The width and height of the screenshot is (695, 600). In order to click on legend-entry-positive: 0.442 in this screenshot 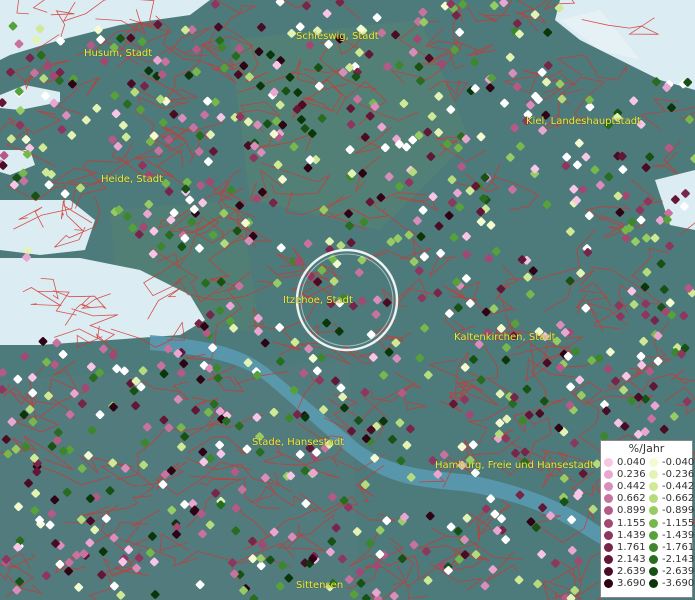, I will do `click(623, 486)`.